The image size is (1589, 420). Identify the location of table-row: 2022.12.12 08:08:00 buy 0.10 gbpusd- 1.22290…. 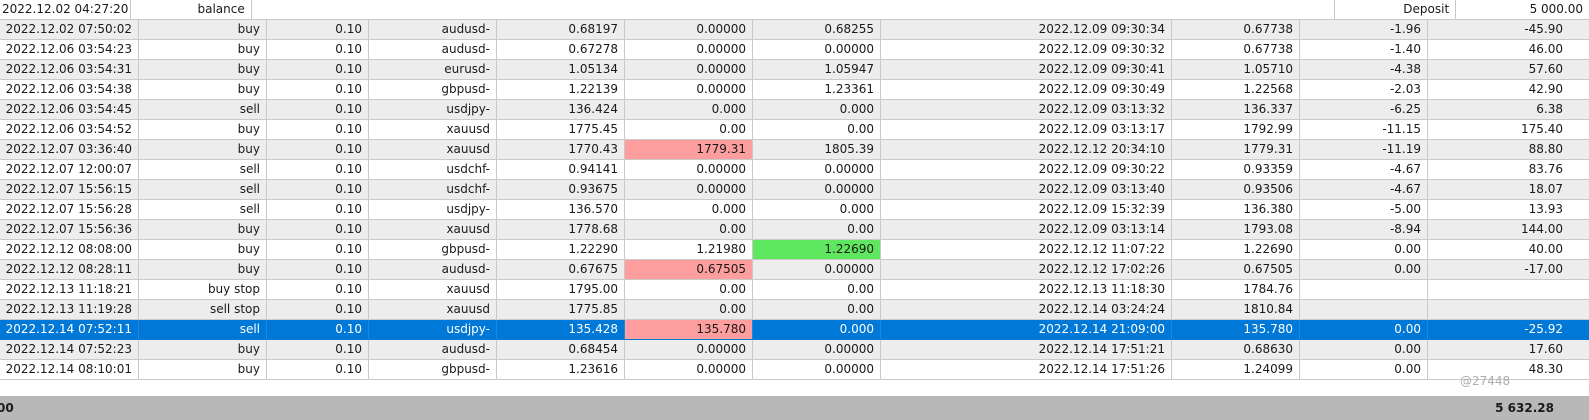
(794, 250).